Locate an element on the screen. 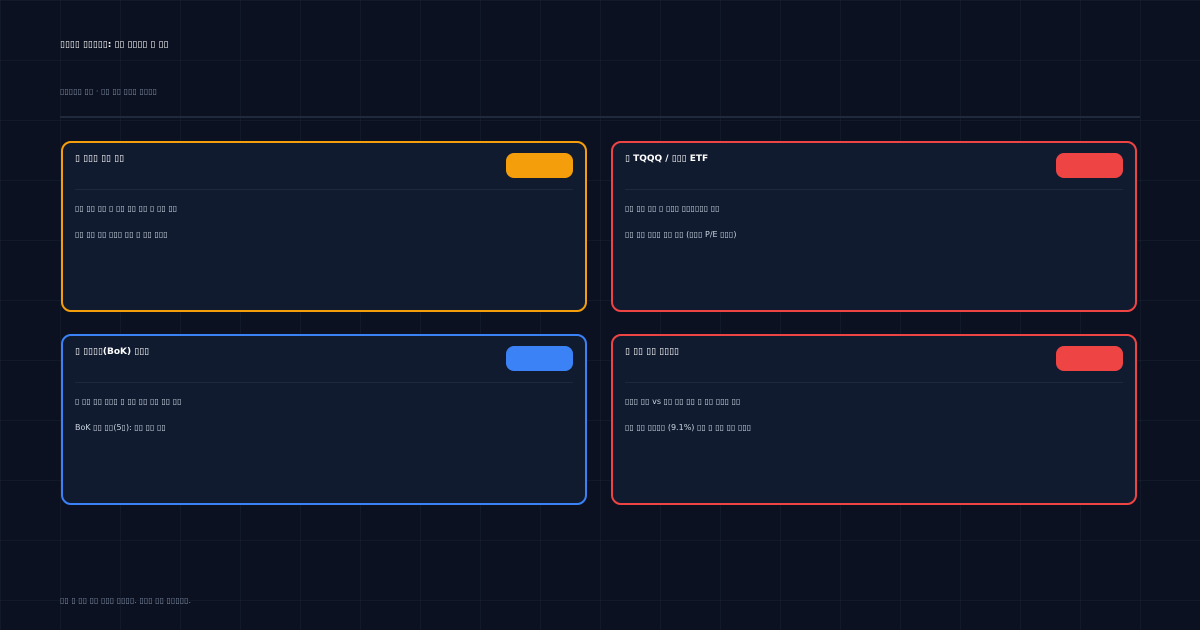 This screenshot has height=630, width=1200. header-divider is located at coordinates (600, 117).